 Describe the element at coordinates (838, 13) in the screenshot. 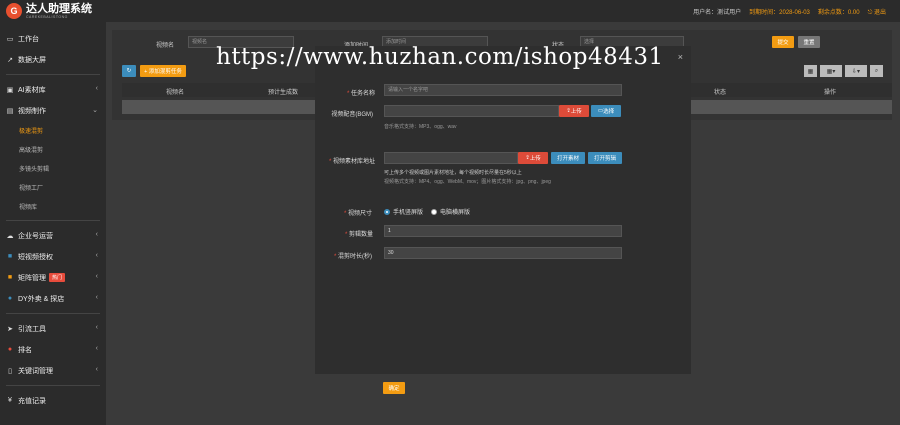

I see `balance-label: 剩余点数：0.00` at that location.